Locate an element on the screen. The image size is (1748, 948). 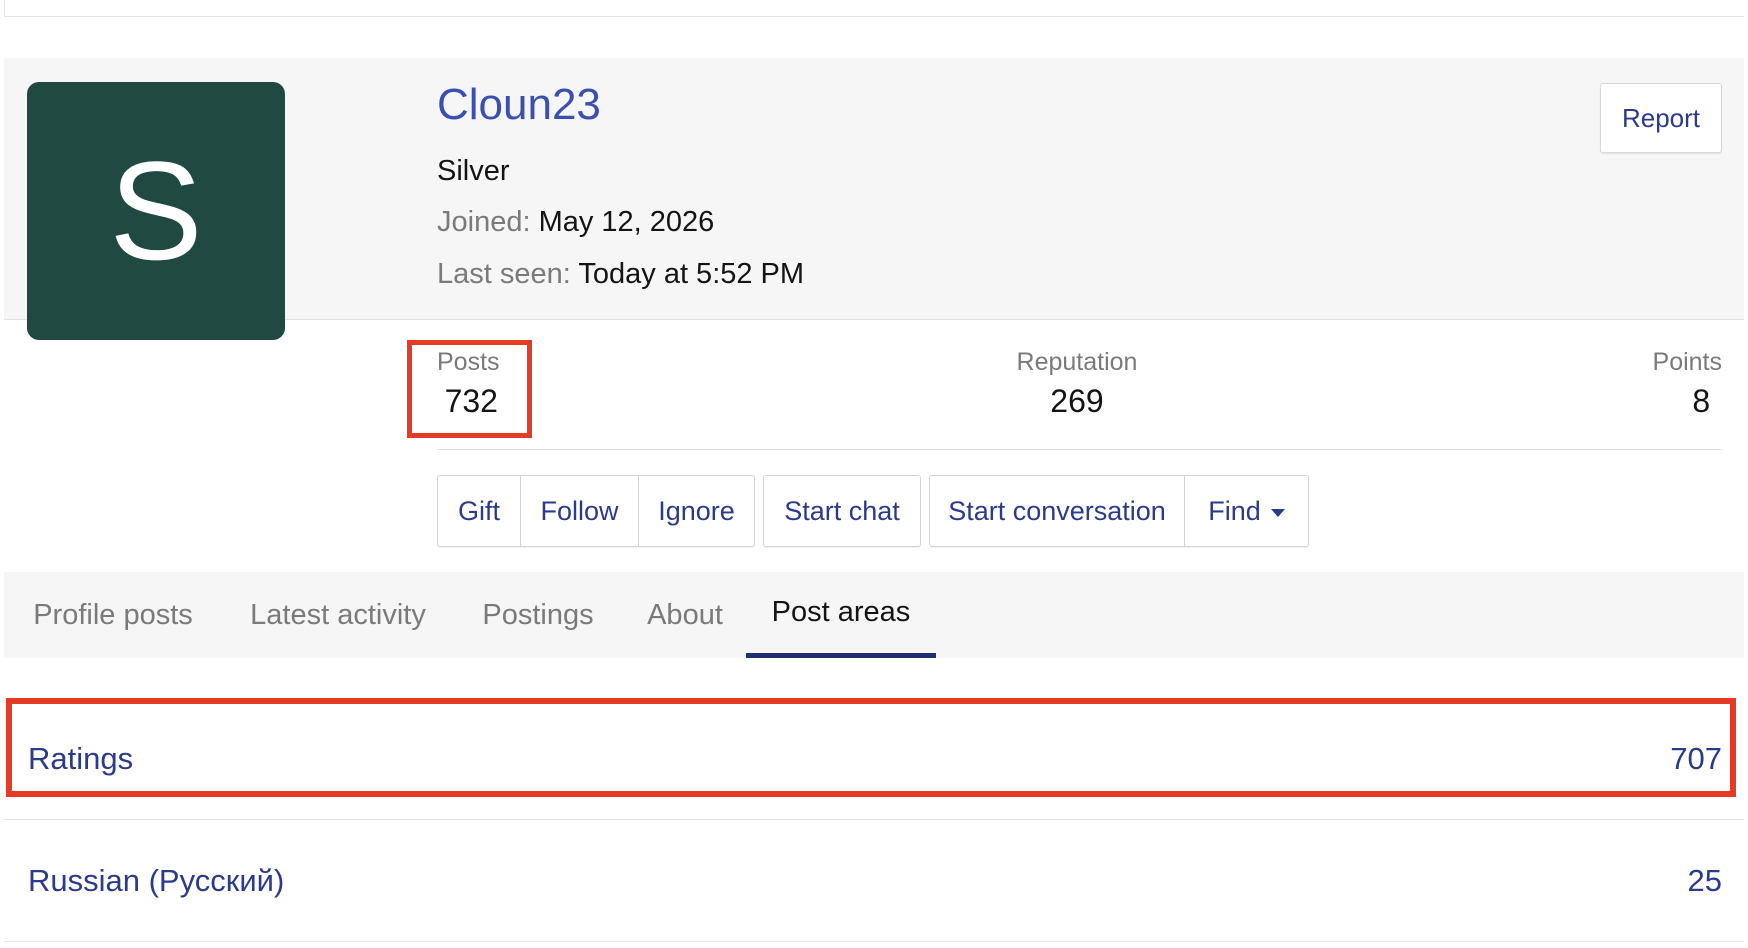
posts-highlight-box is located at coordinates (469, 389).